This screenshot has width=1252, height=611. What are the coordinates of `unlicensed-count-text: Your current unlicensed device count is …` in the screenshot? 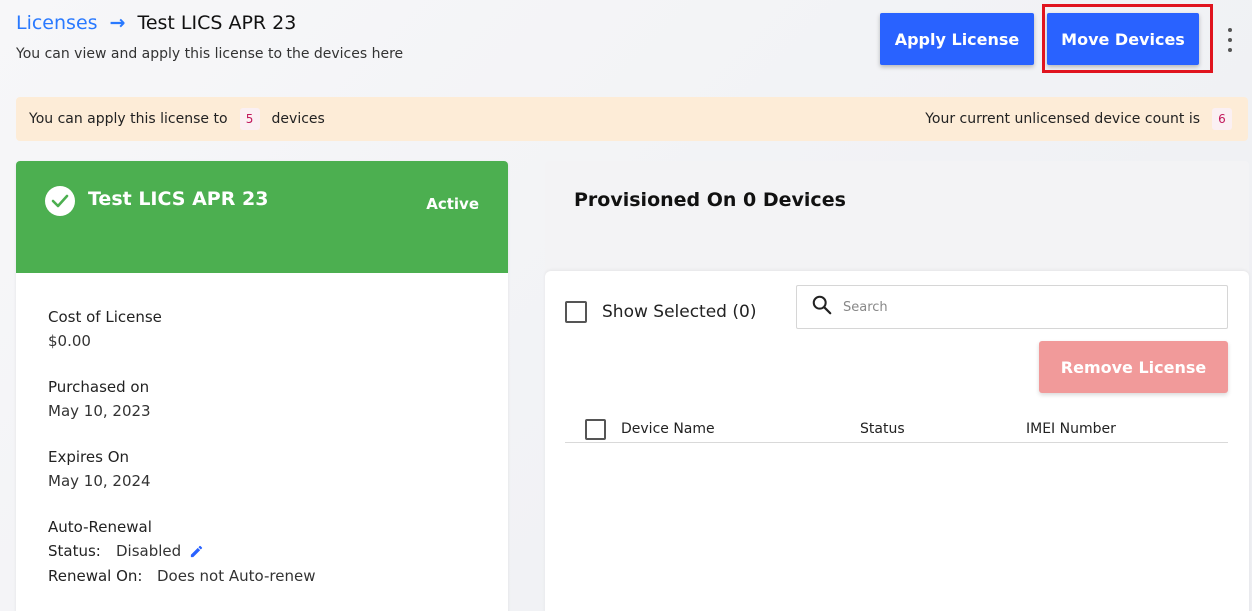 It's located at (1078, 119).